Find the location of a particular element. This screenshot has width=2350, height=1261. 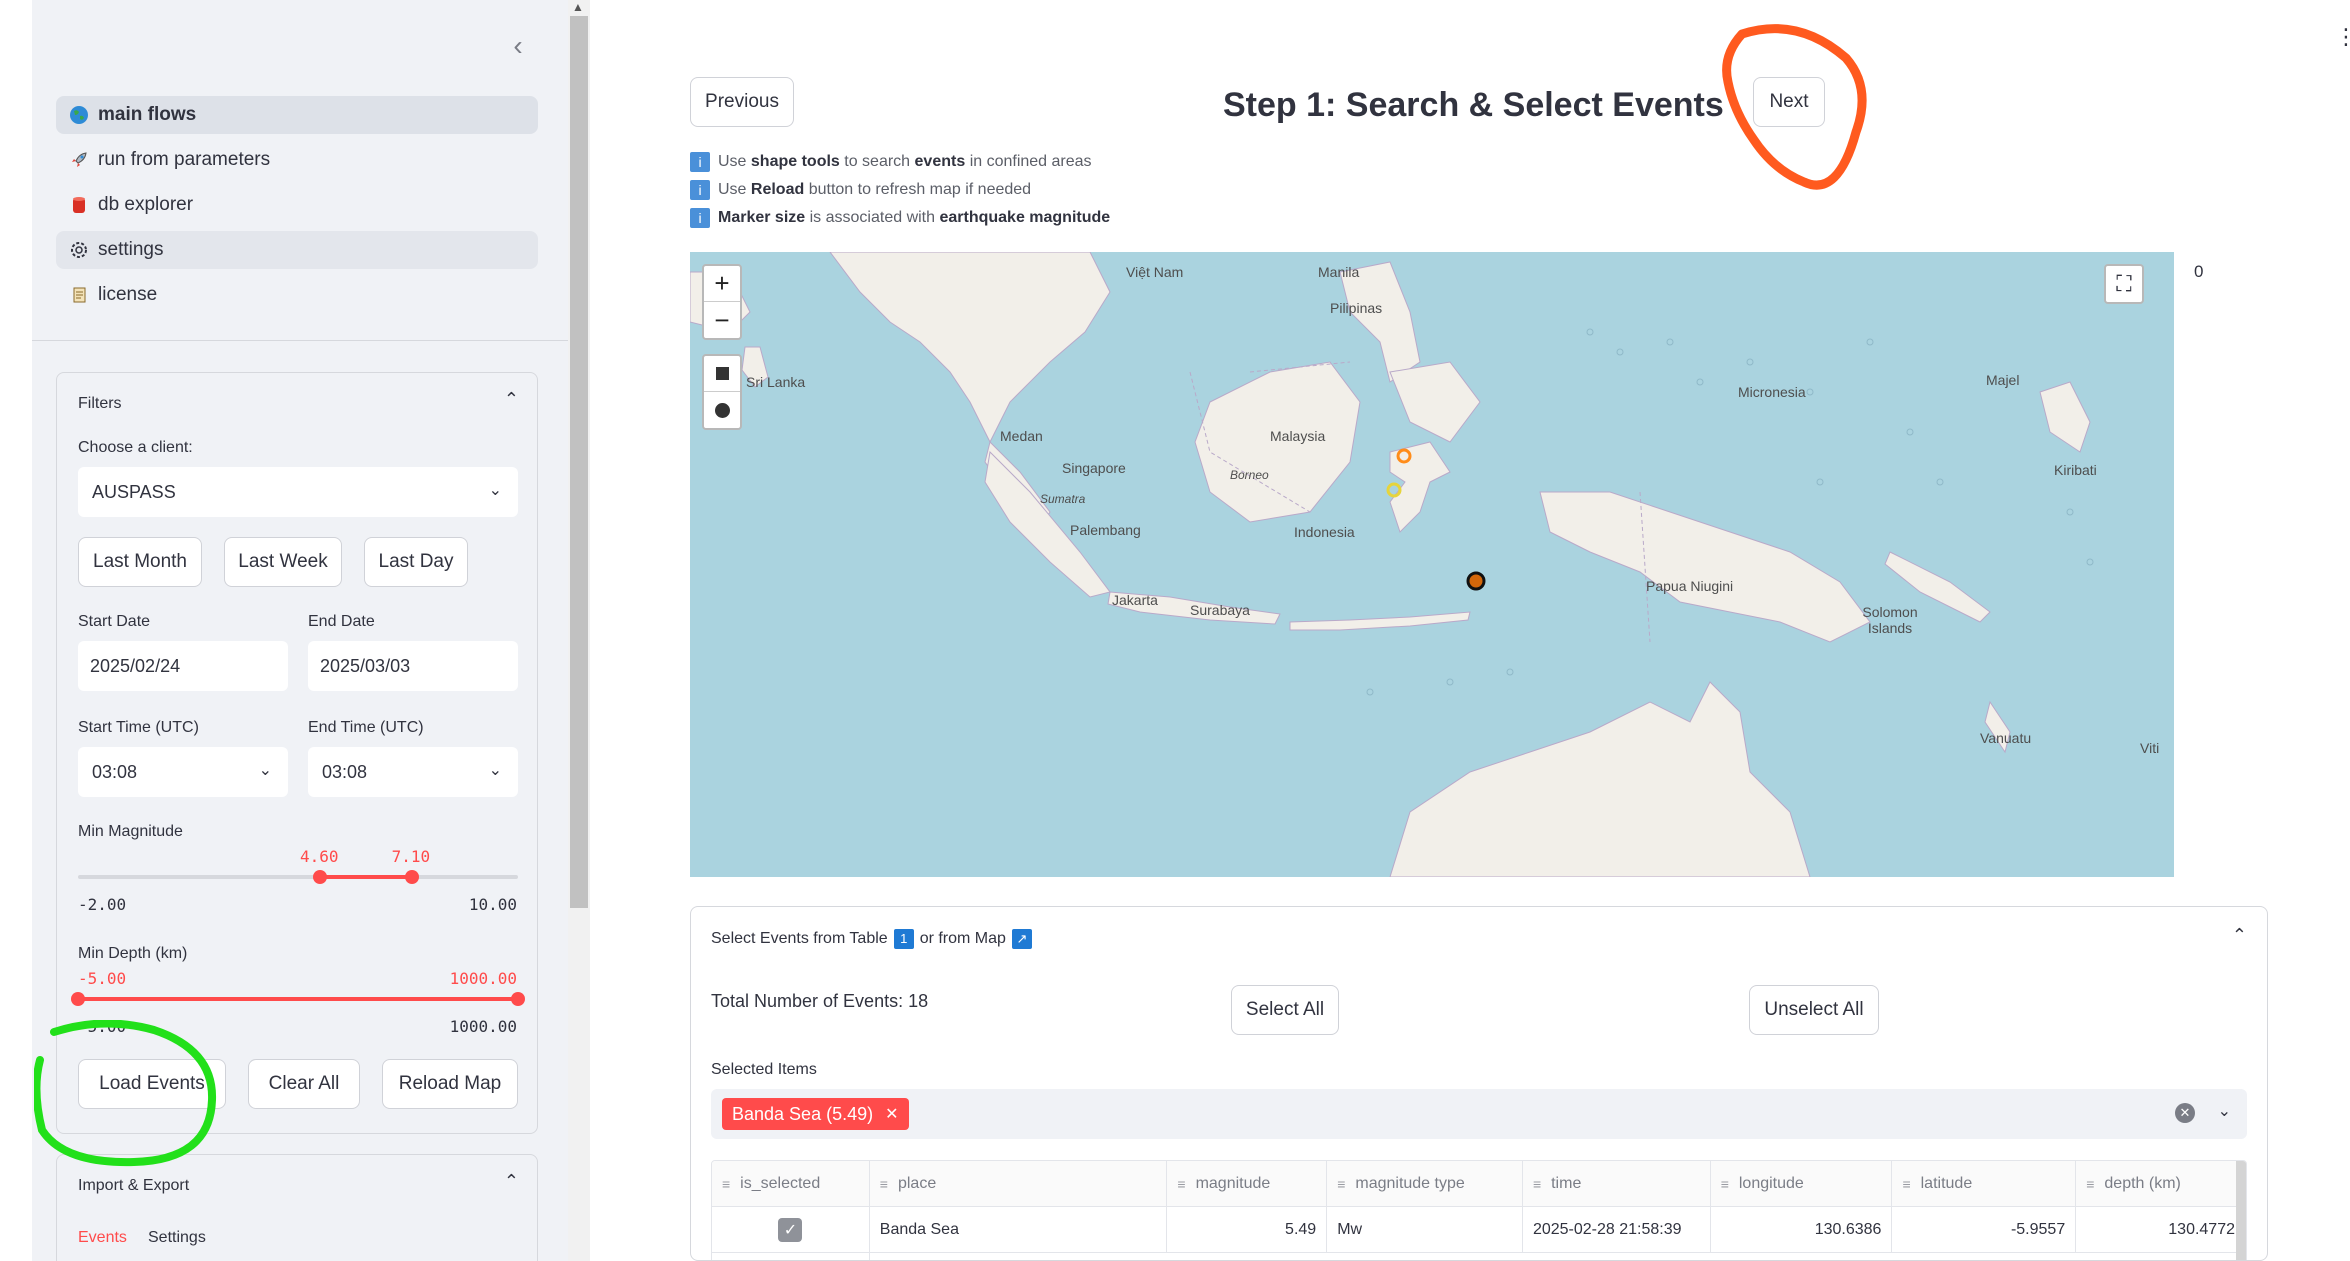

end-time-select: 03:08 ⌄ is located at coordinates (413, 772).